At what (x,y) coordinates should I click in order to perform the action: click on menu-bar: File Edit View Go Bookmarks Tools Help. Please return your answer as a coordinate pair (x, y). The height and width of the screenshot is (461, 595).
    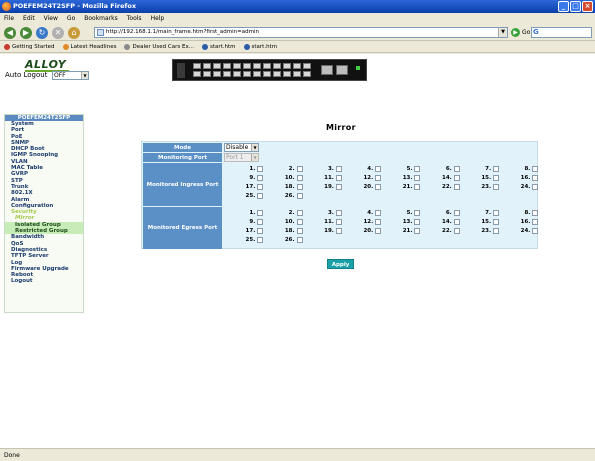
    Looking at the image, I should click on (297, 18).